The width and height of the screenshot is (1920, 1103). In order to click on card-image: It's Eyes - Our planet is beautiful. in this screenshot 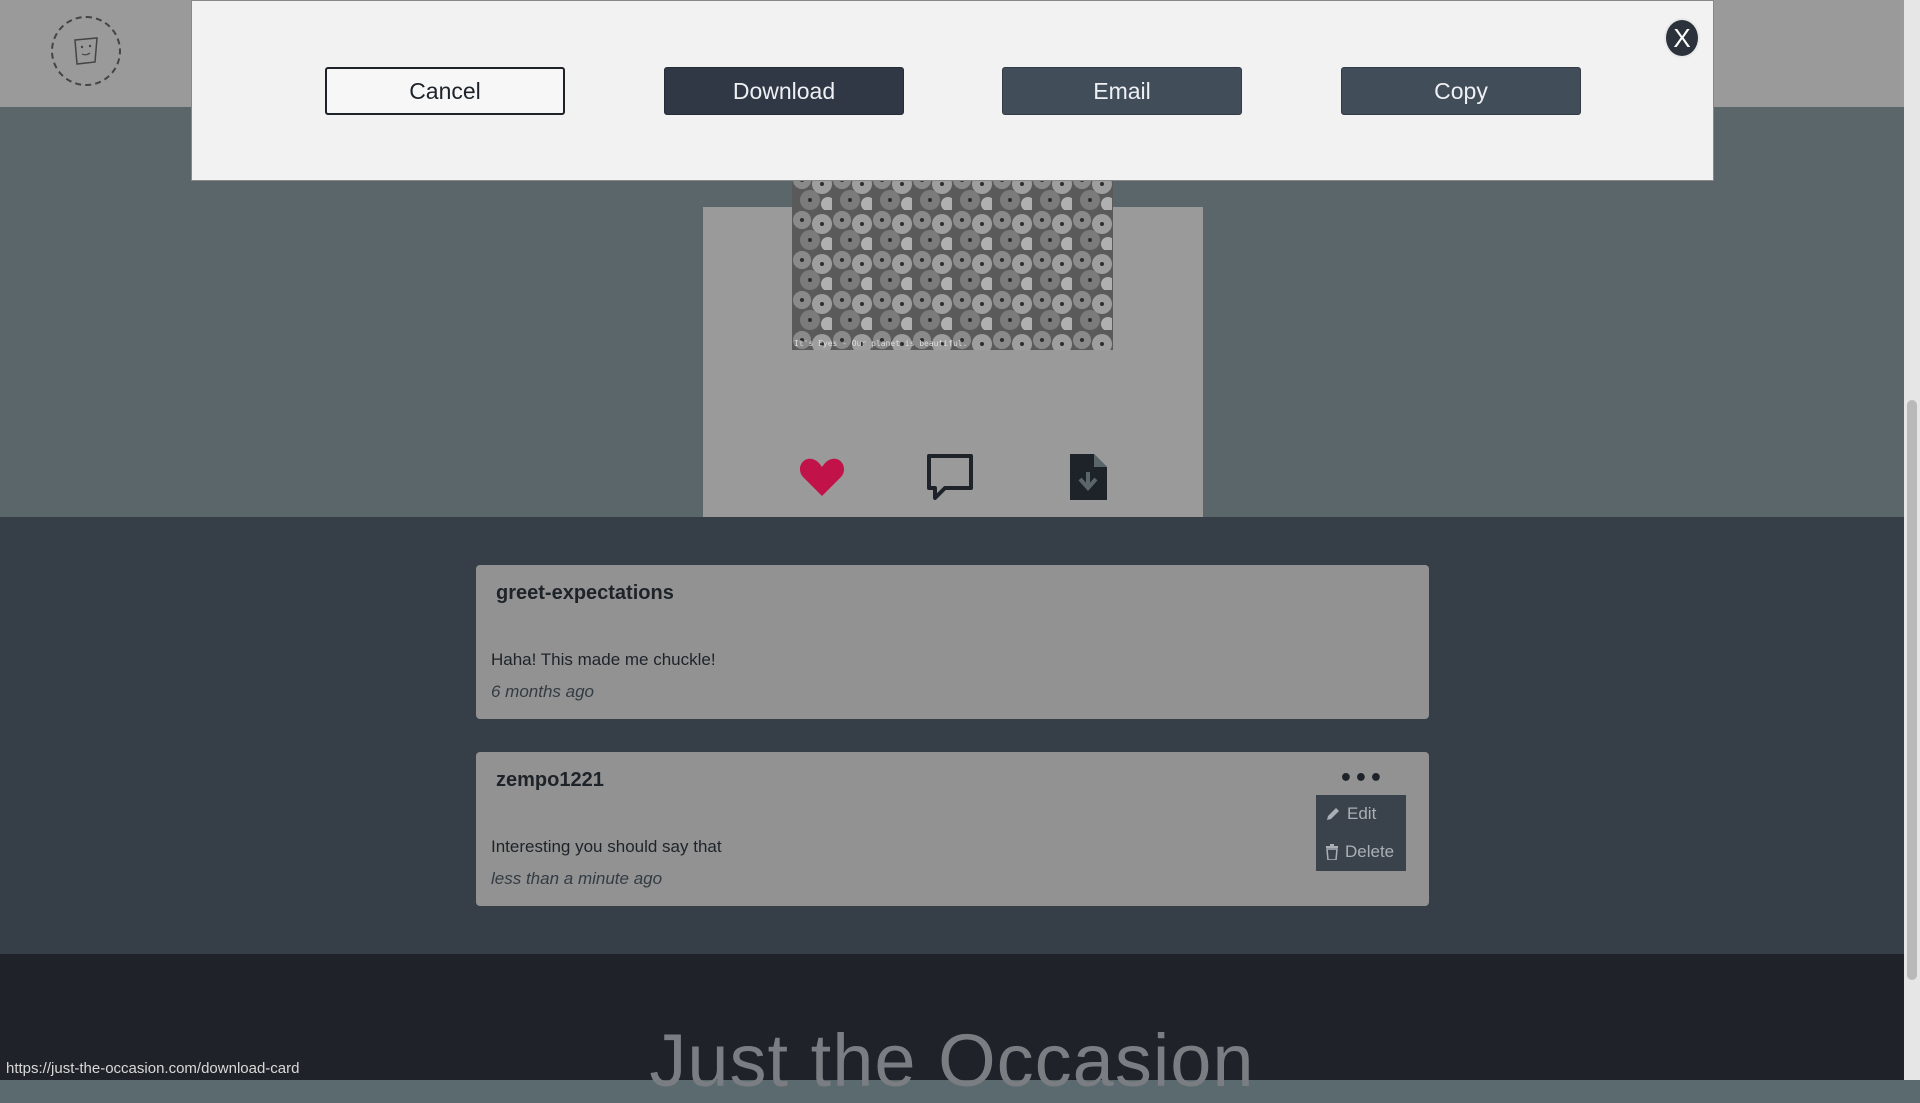, I will do `click(952, 260)`.